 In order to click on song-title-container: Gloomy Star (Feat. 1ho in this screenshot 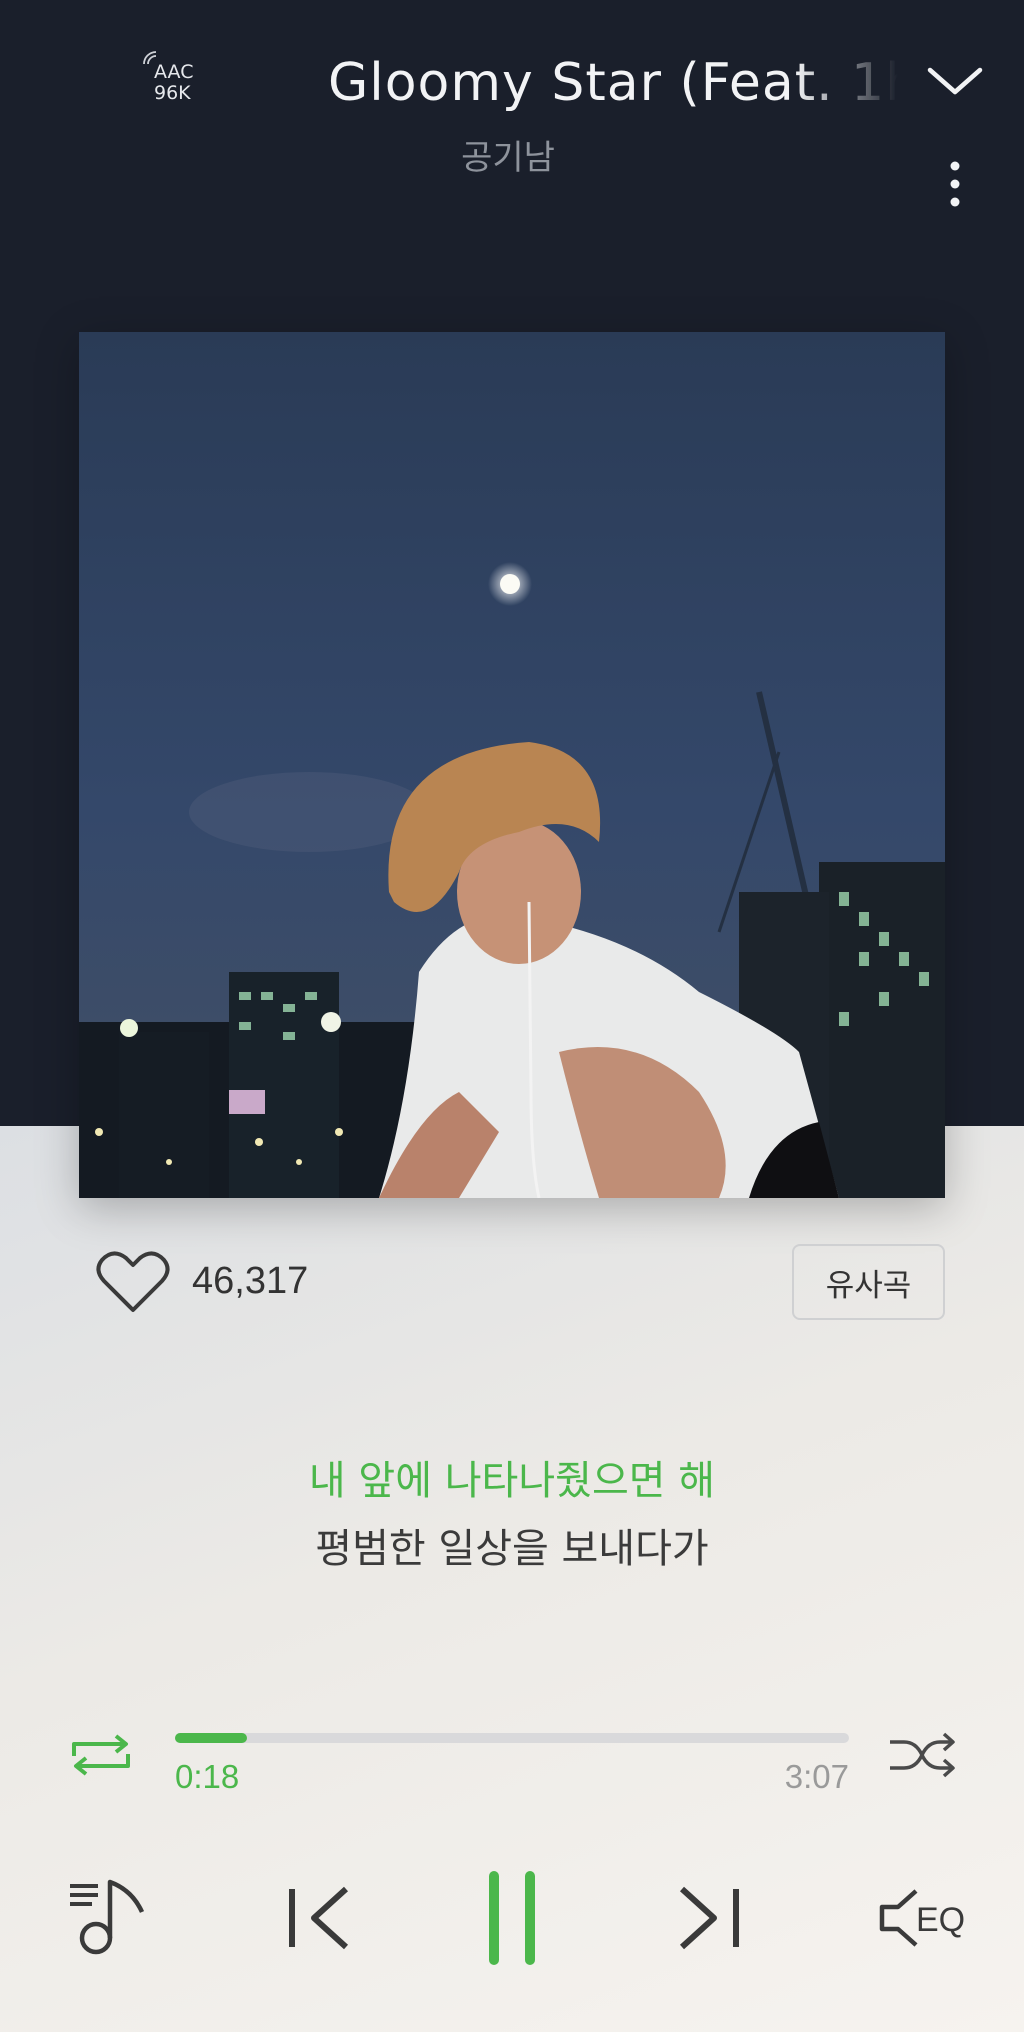, I will do `click(613, 83)`.